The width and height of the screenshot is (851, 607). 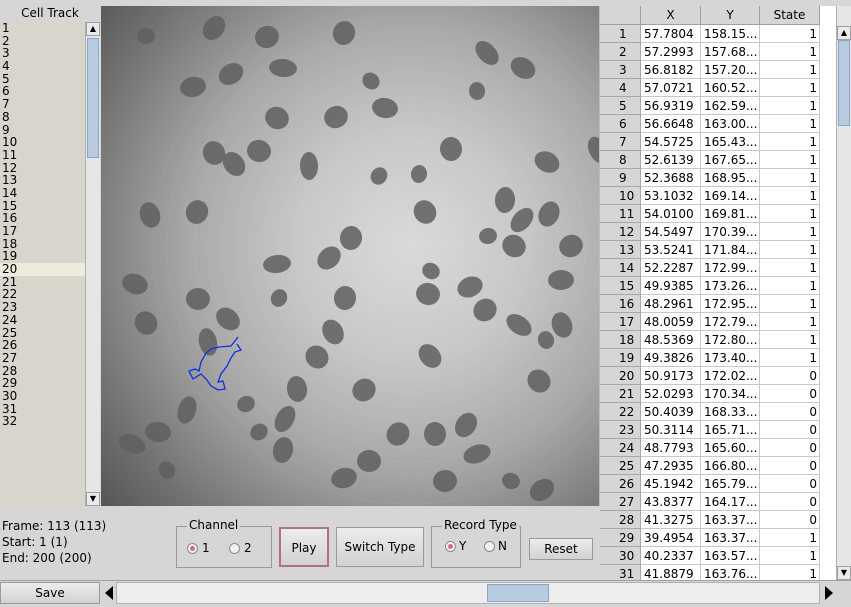 I want to click on table-row: 19 49.3826 173.40... 1, so click(x=718, y=358).